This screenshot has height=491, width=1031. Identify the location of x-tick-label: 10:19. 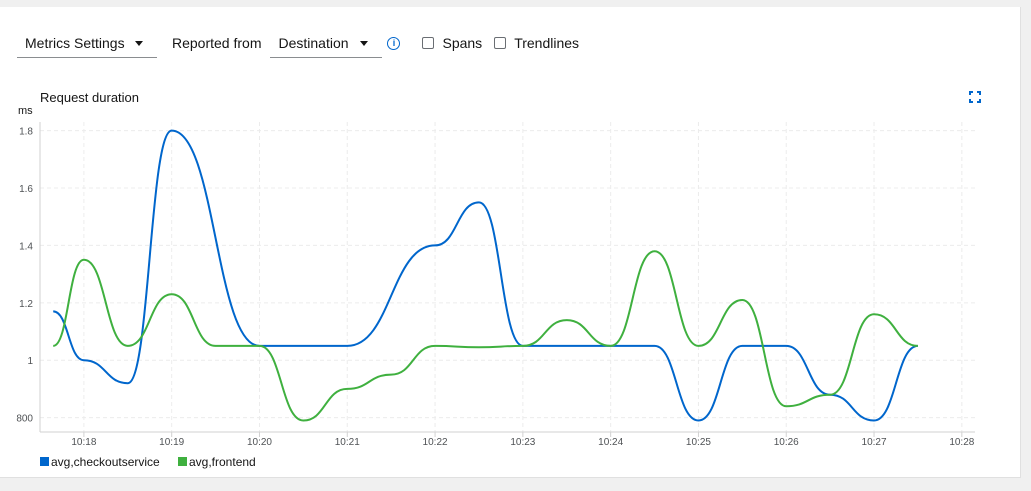
(171, 442).